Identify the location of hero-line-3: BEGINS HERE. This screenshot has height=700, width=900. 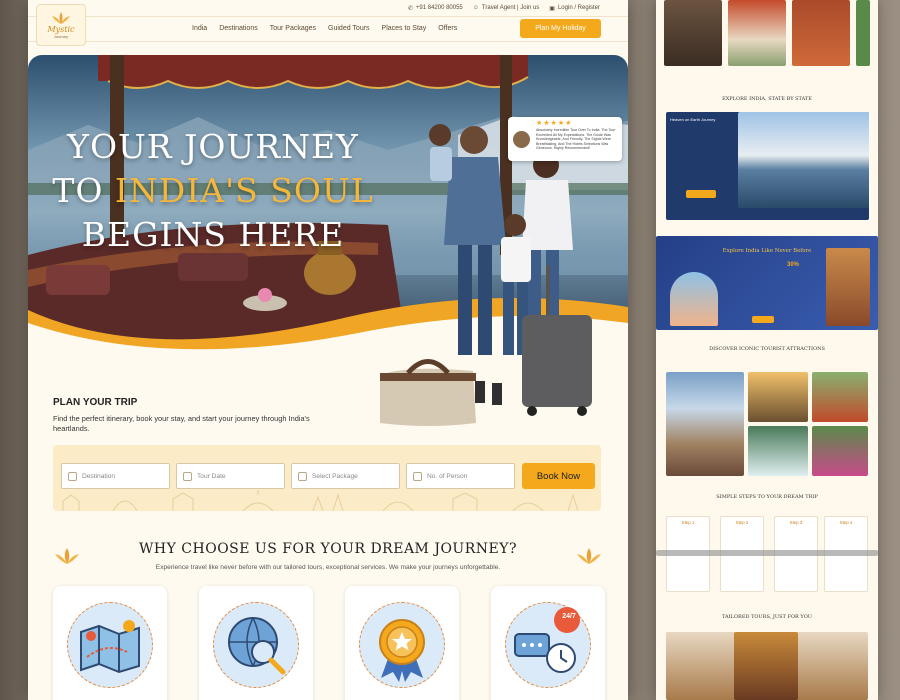
(213, 234).